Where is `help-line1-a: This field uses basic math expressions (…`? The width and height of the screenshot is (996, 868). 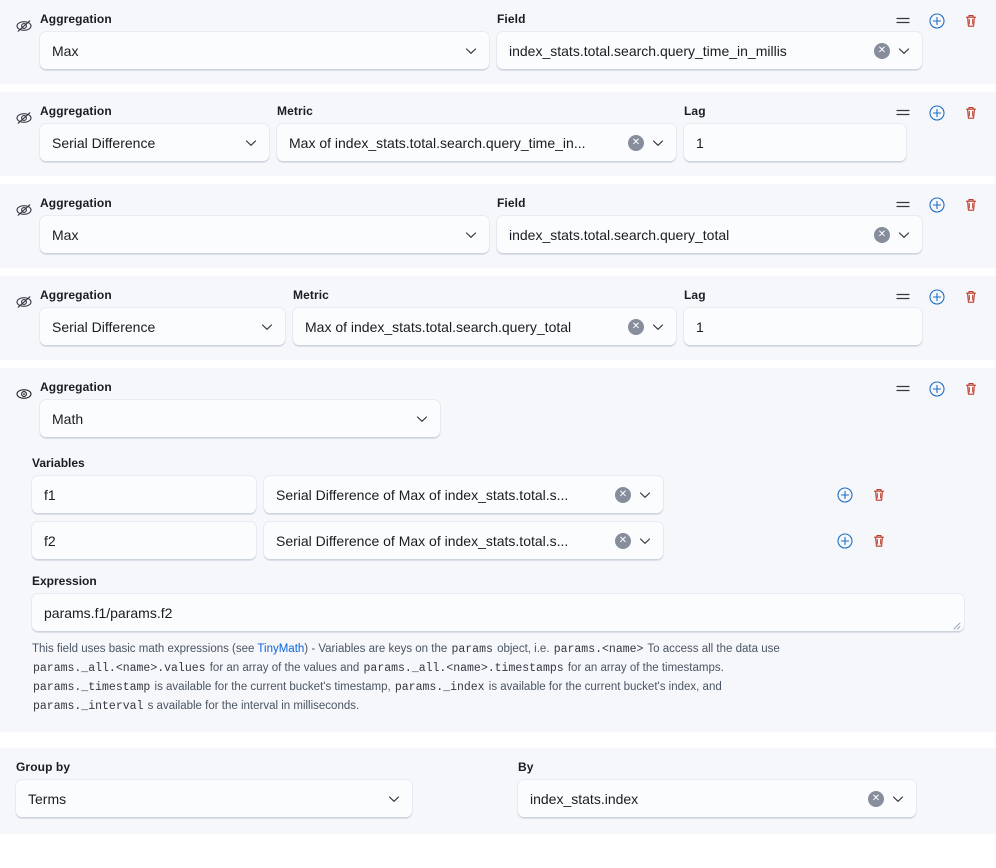
help-line1-a: This field uses basic math expressions (… is located at coordinates (145, 649).